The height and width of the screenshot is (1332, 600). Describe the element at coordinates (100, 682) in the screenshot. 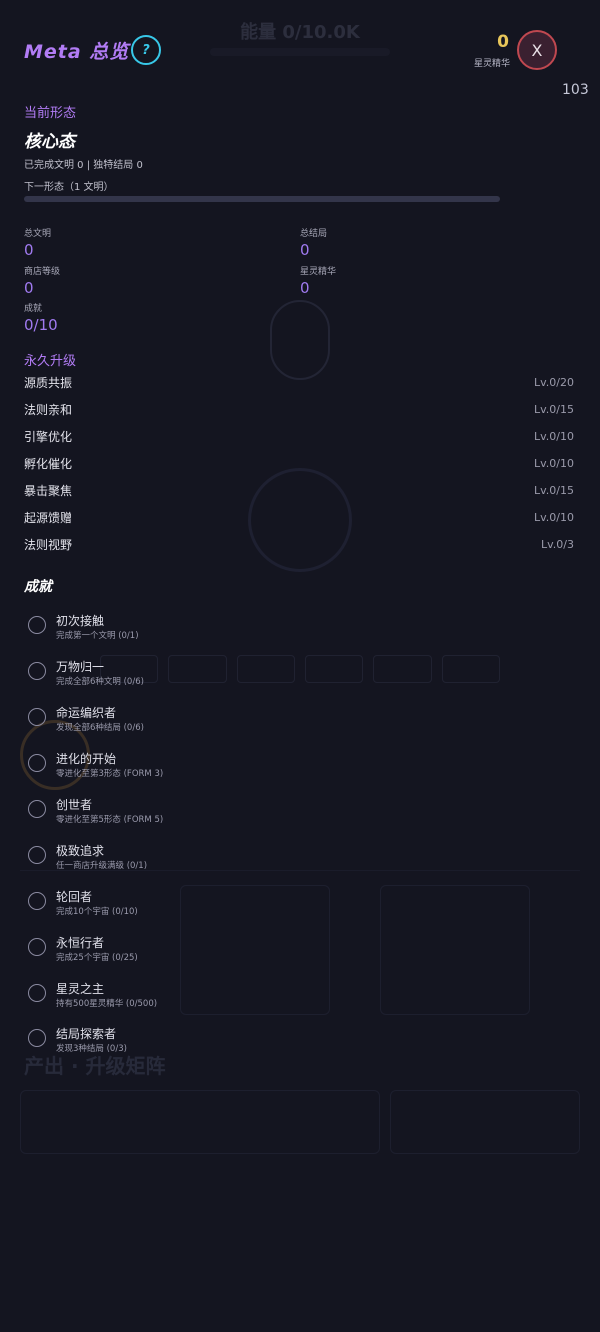

I see `achievement-desc: 完成全部6种文明 (0/6)` at that location.